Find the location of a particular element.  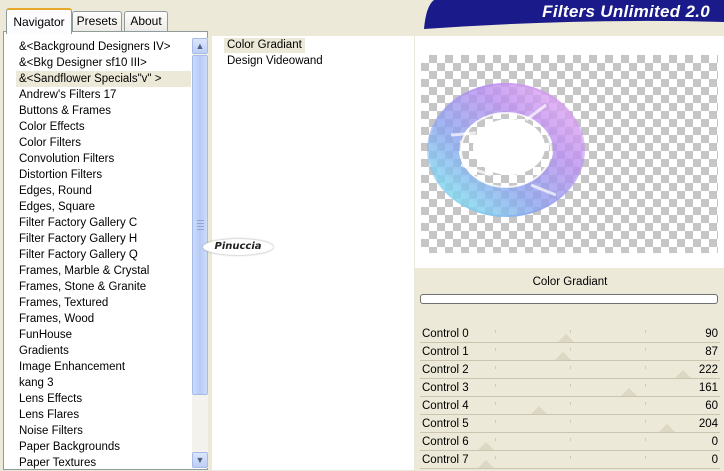

control-label: Control 6 is located at coordinates (445, 442).